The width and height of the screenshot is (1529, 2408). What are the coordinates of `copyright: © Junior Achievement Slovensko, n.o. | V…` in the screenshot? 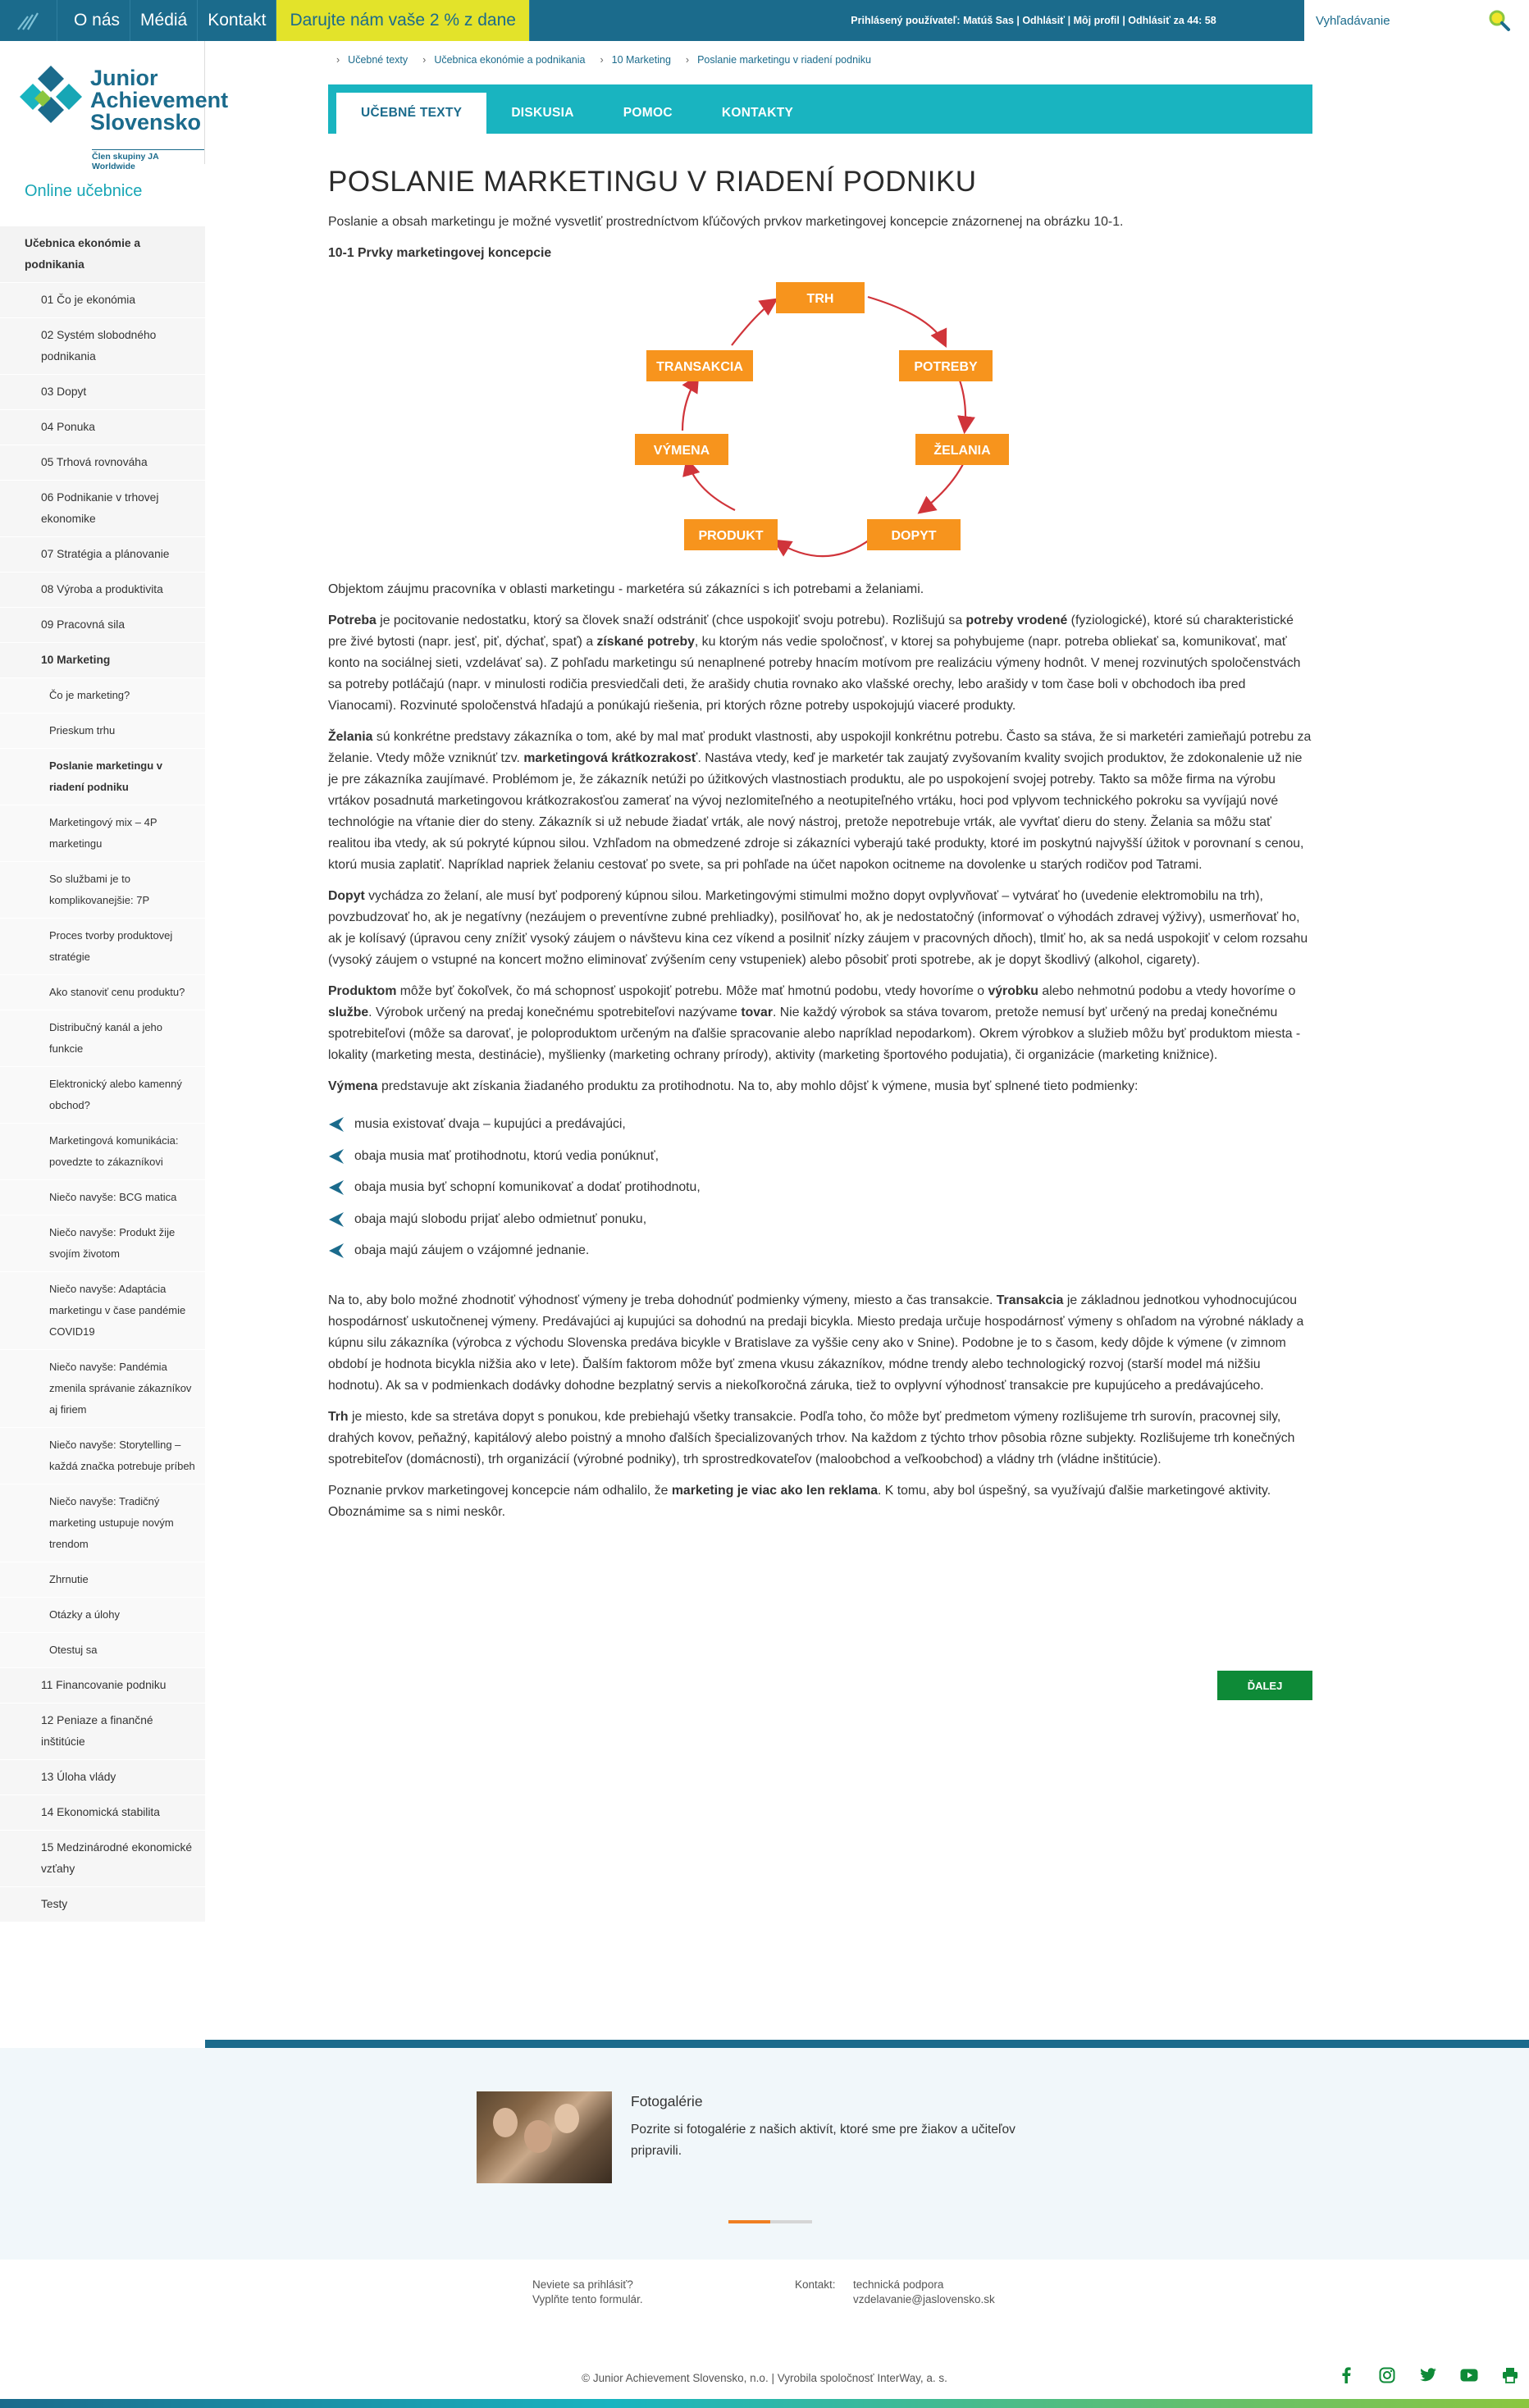 It's located at (764, 2378).